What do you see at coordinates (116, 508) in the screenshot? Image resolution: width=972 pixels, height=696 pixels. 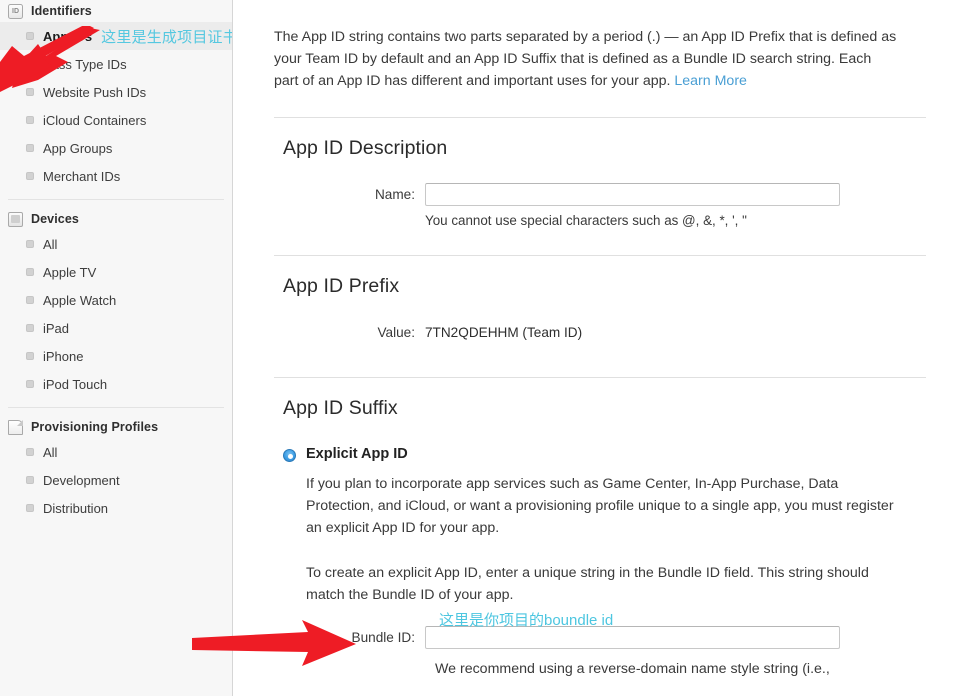 I see `sidebar-item-profiles-distribution: Distribution` at bounding box center [116, 508].